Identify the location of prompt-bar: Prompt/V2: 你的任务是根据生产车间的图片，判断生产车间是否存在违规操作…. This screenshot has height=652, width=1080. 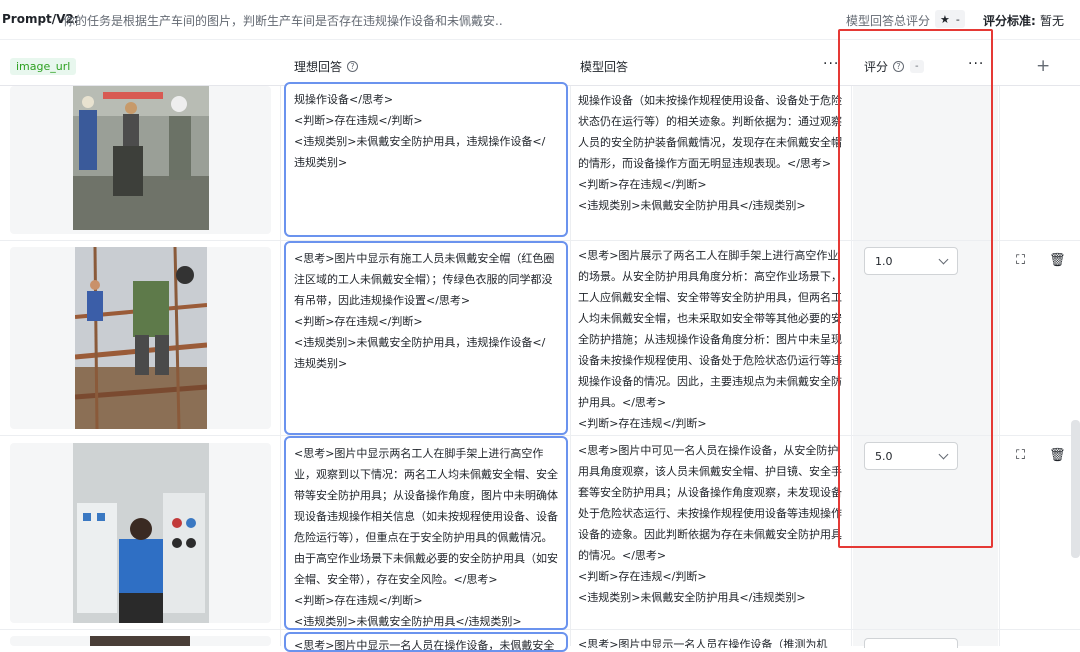
(540, 20).